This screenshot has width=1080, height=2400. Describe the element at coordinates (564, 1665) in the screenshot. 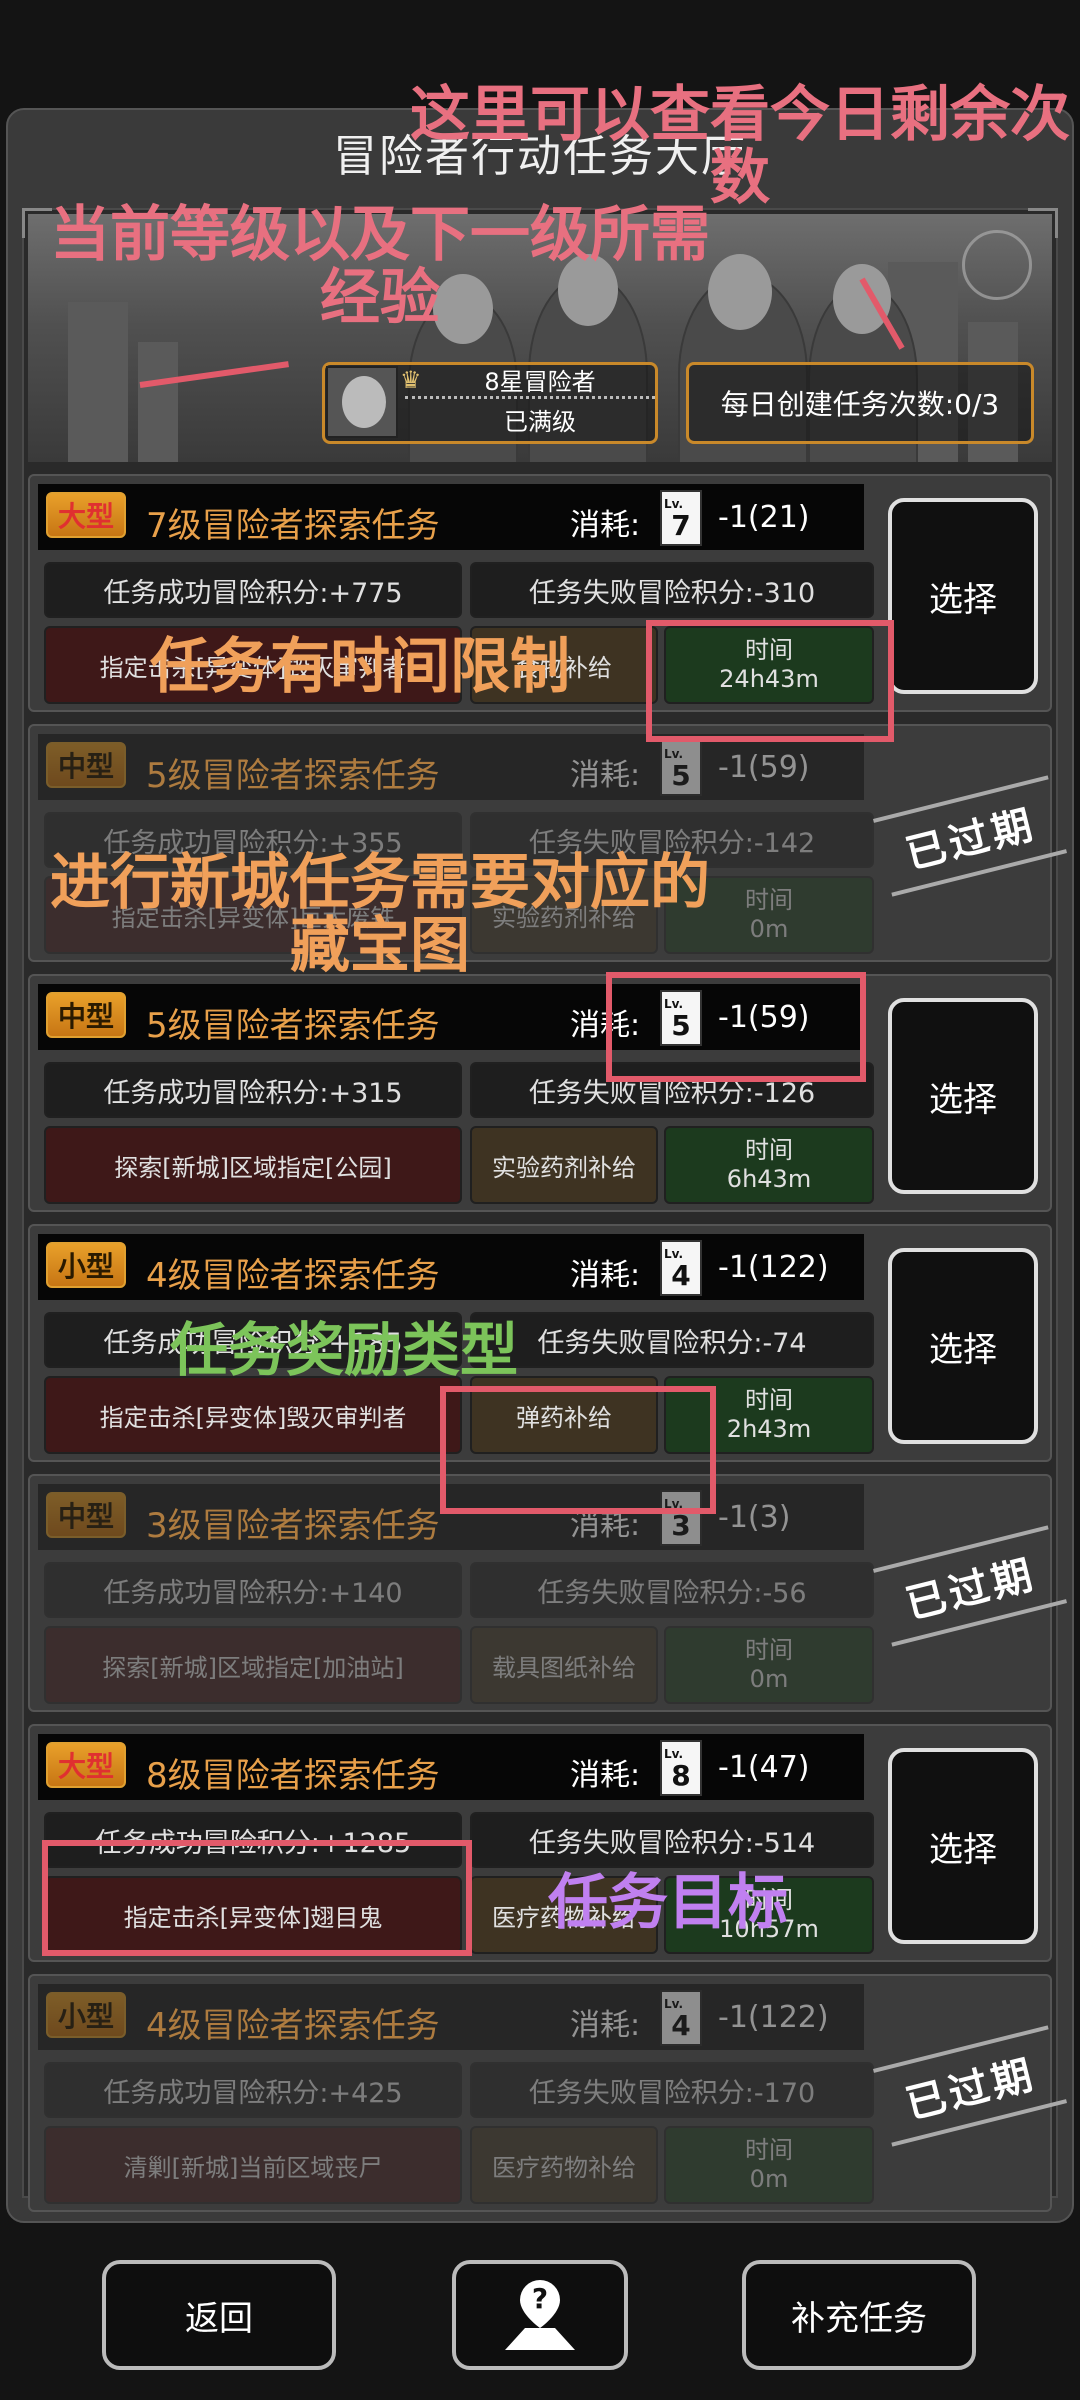

I see `task-reward: 载具图纸补给` at that location.